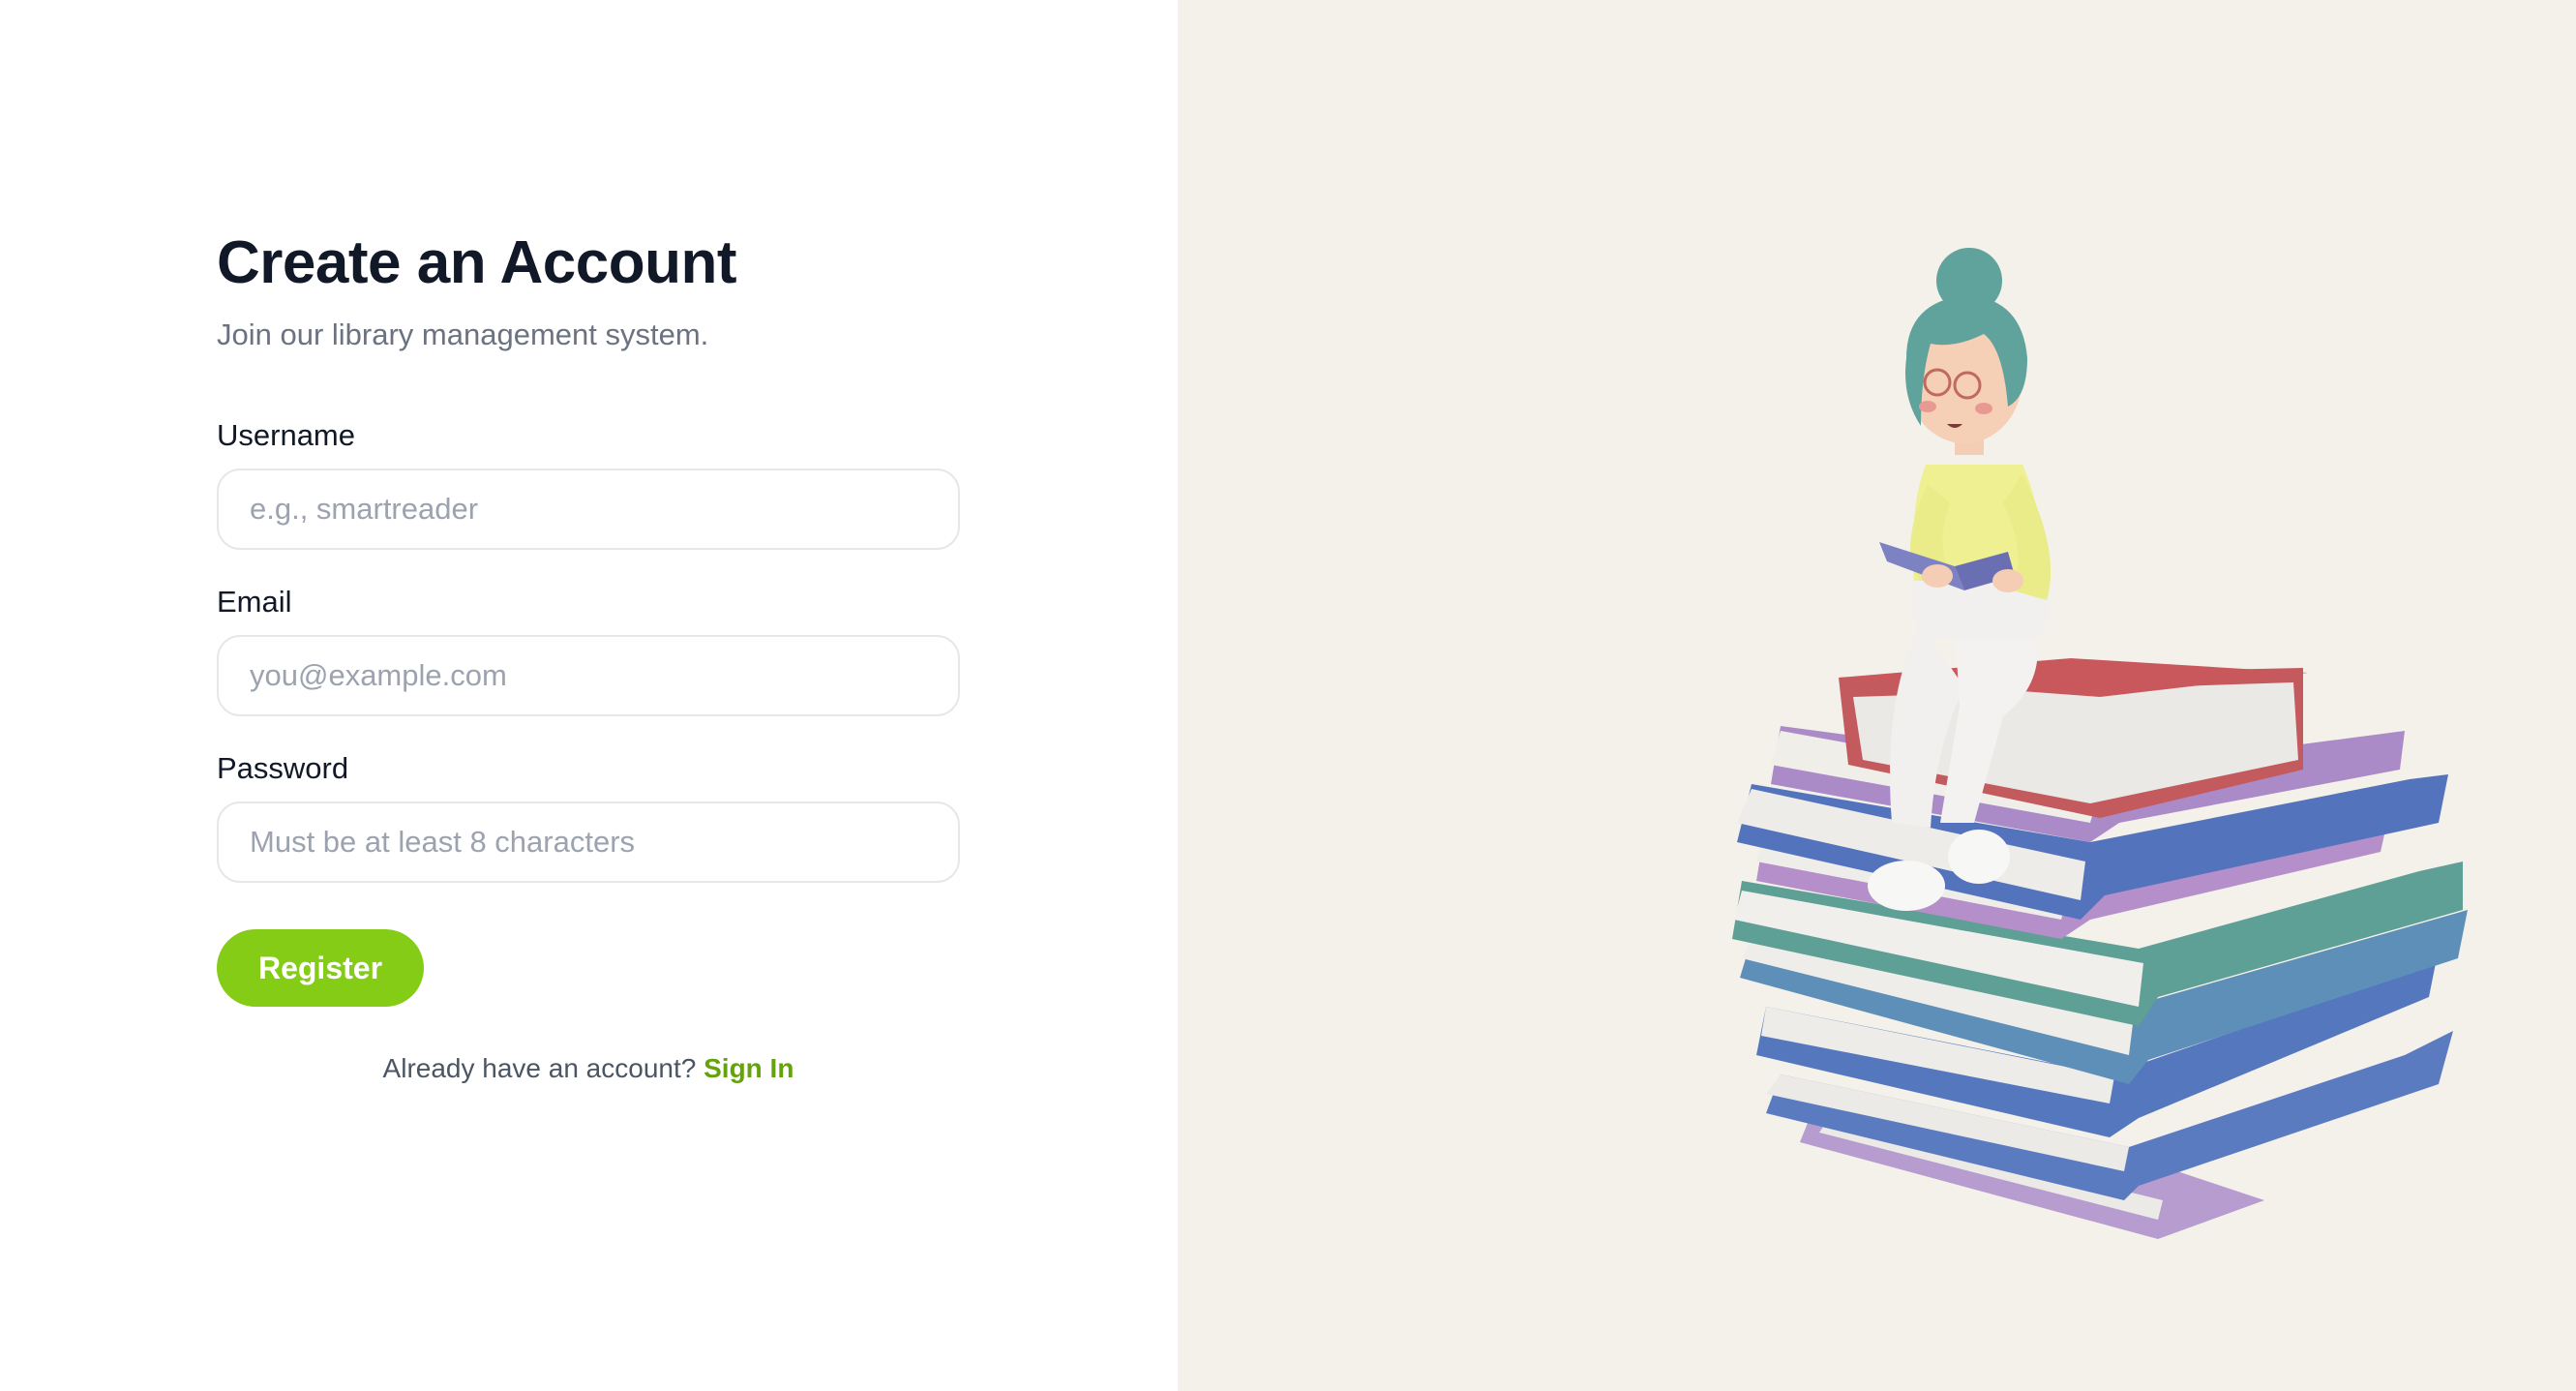  What do you see at coordinates (477, 262) in the screenshot?
I see `page-title: Create an Account` at bounding box center [477, 262].